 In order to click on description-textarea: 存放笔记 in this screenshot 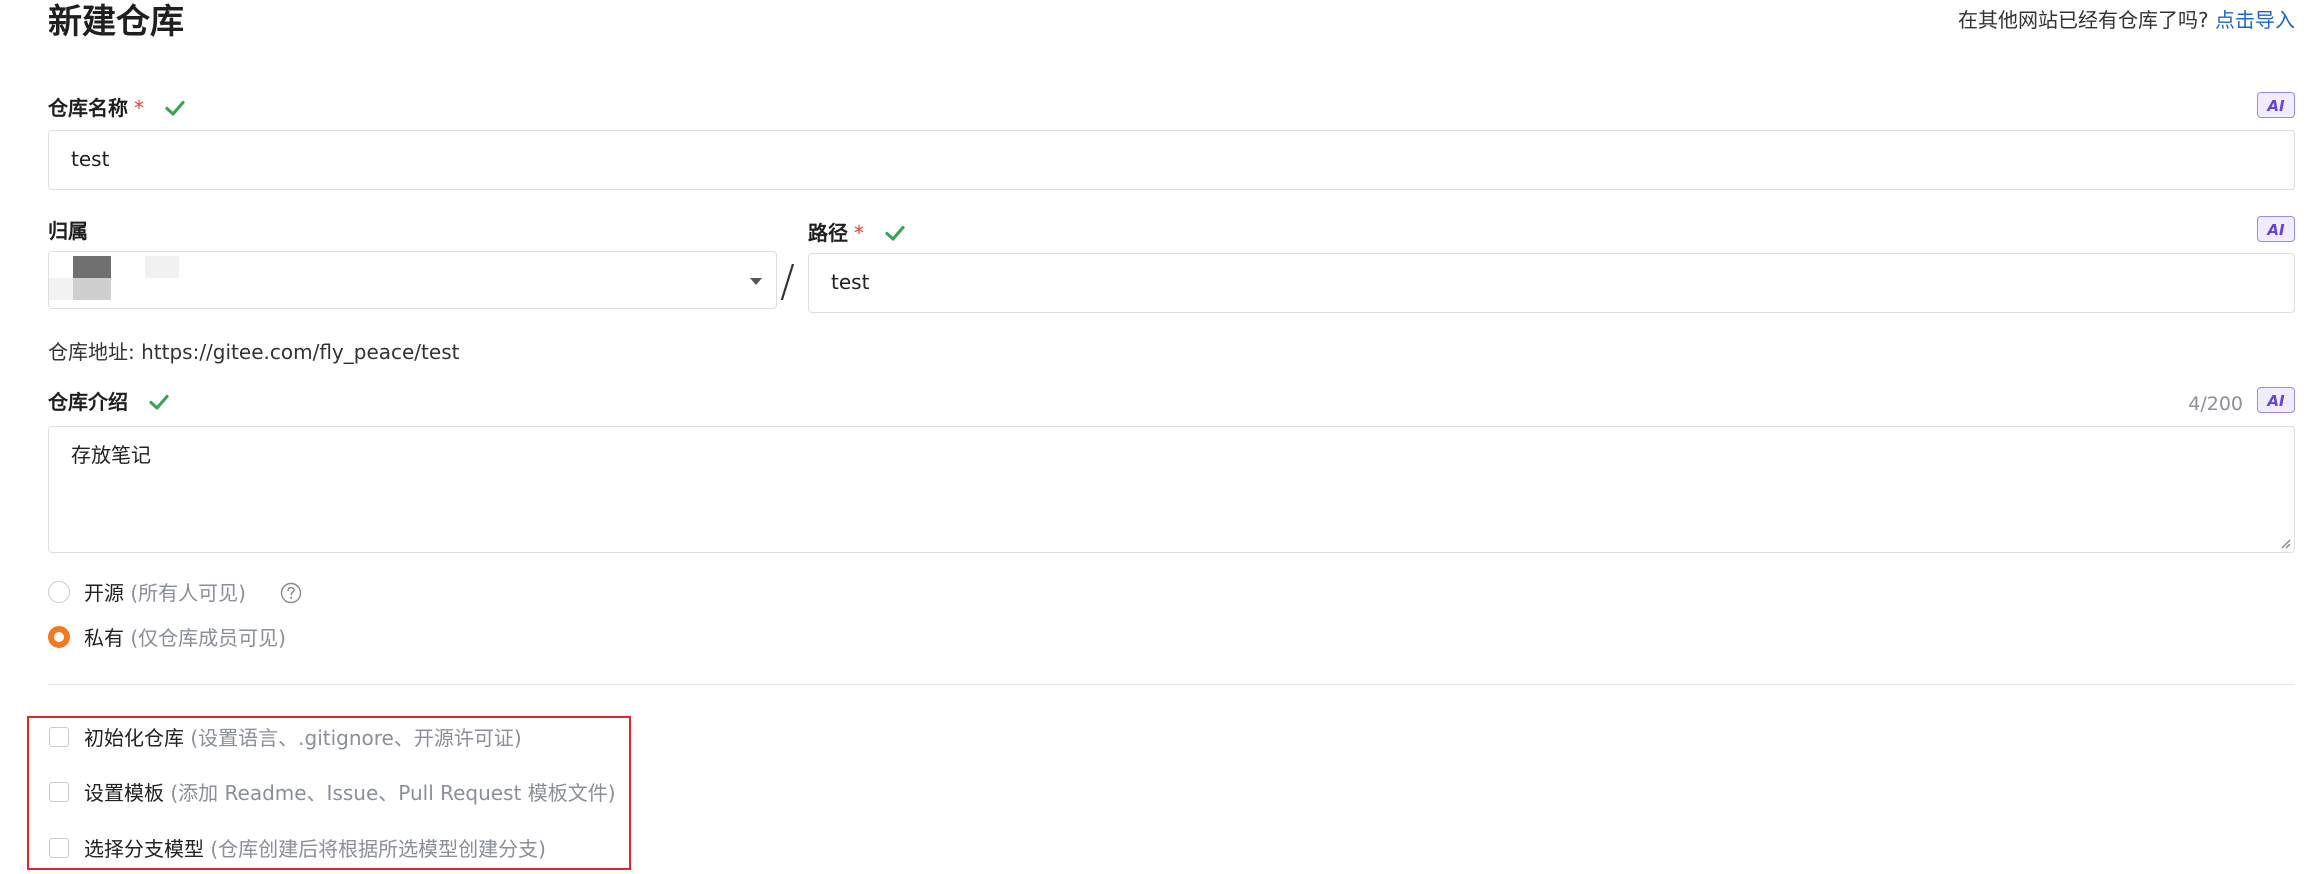, I will do `click(1171, 489)`.